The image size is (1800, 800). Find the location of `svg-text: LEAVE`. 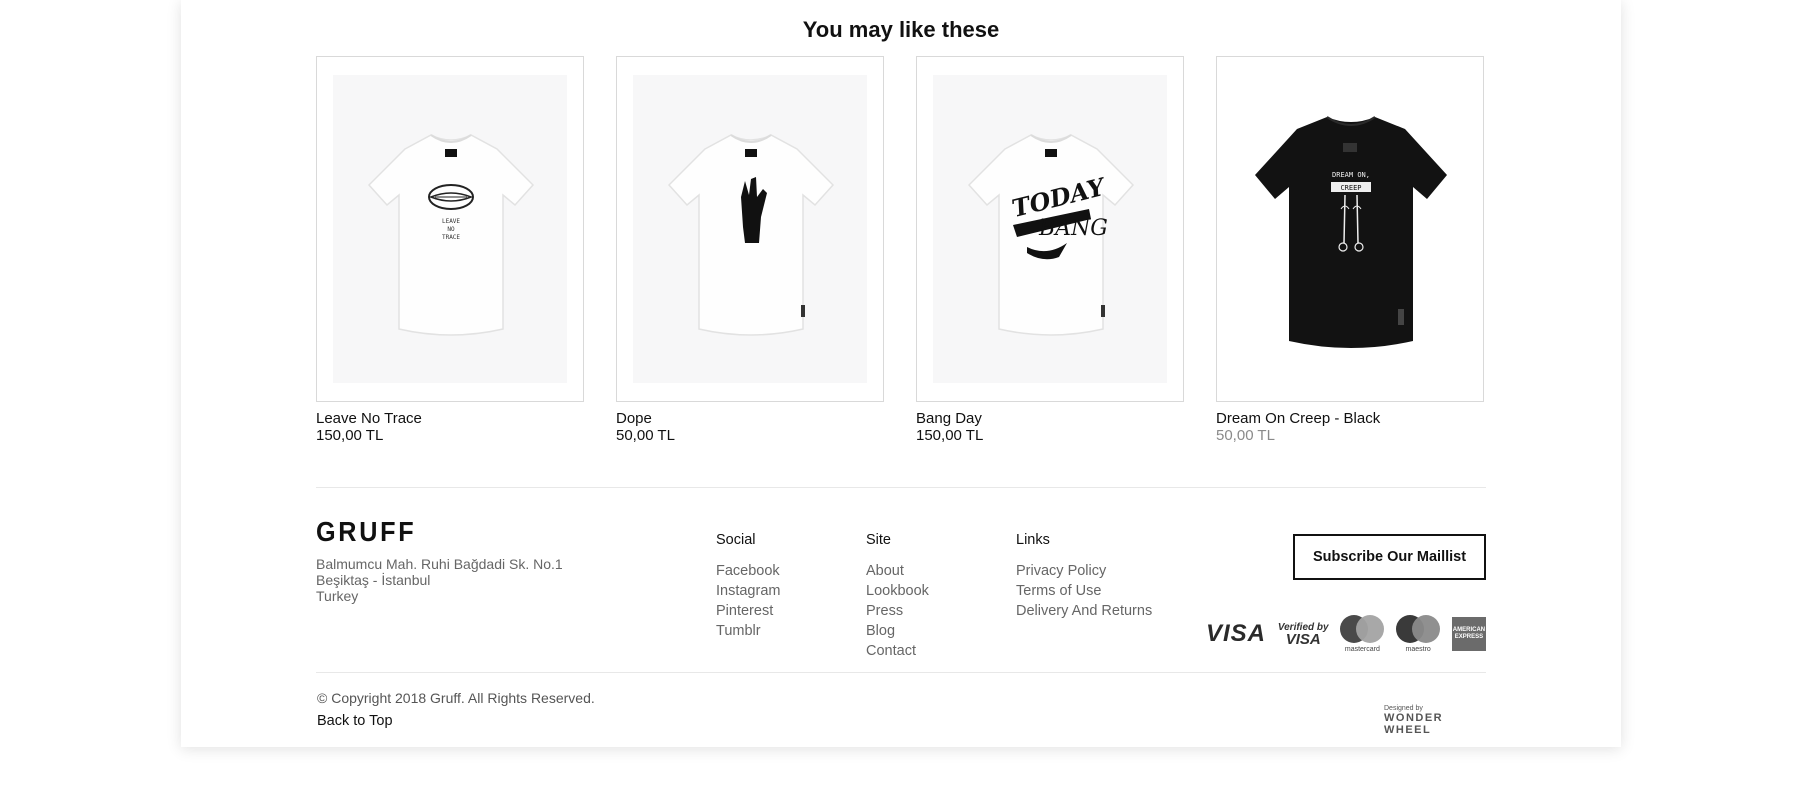

svg-text: LEAVE is located at coordinates (451, 221).